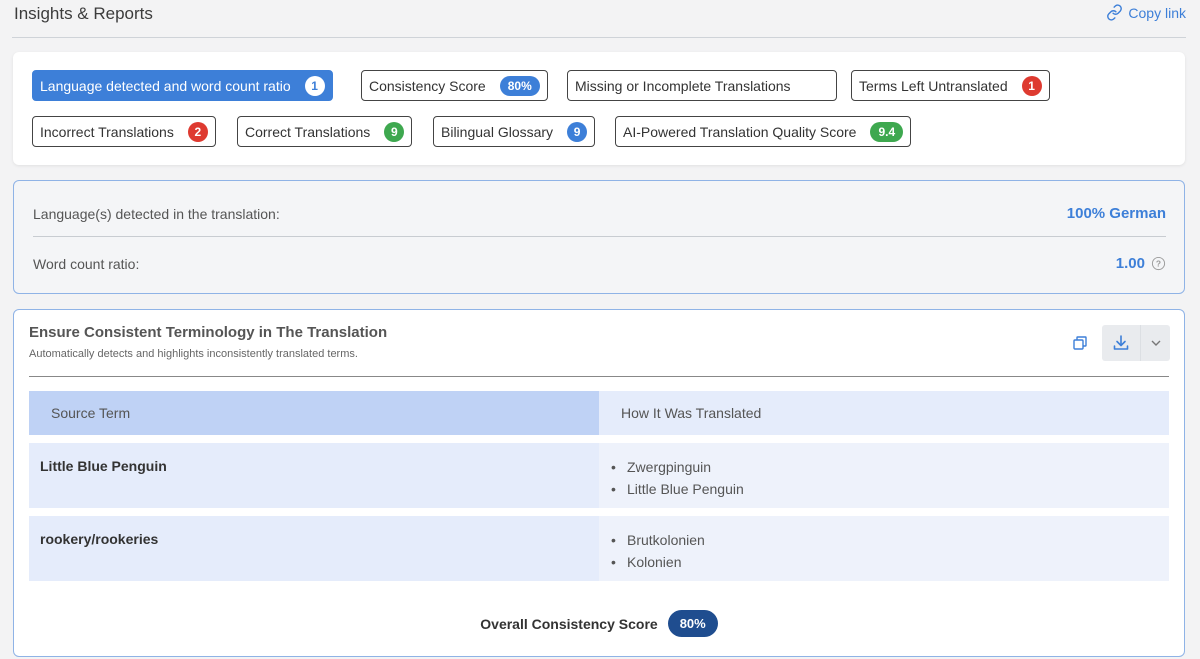  What do you see at coordinates (692, 623) in the screenshot?
I see `overall-score-badge: 80%` at bounding box center [692, 623].